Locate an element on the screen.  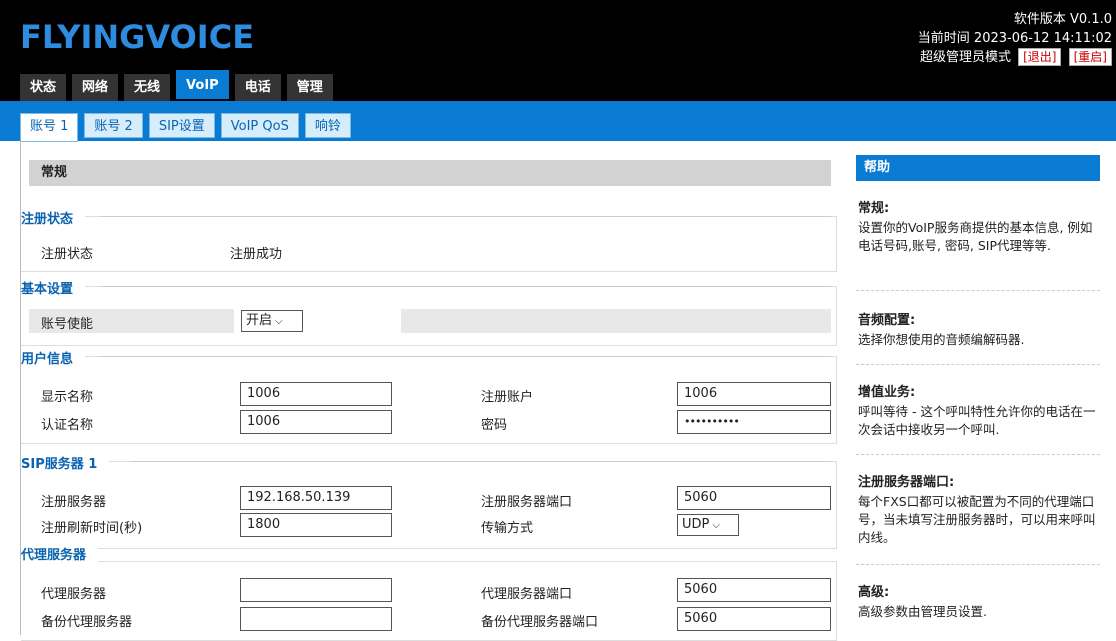
subtab-account-1: 账号 1 is located at coordinates (49, 127).